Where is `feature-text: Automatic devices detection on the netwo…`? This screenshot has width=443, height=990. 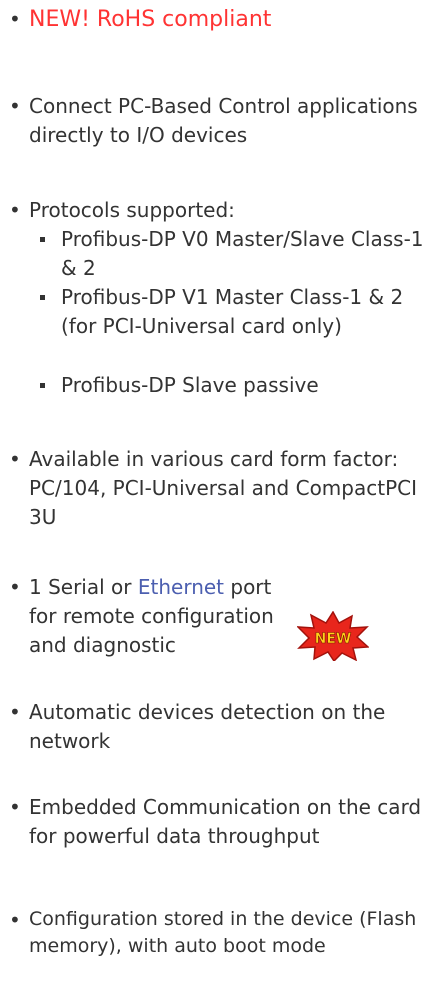
feature-text: Automatic devices detection on the netwo… is located at coordinates (207, 726).